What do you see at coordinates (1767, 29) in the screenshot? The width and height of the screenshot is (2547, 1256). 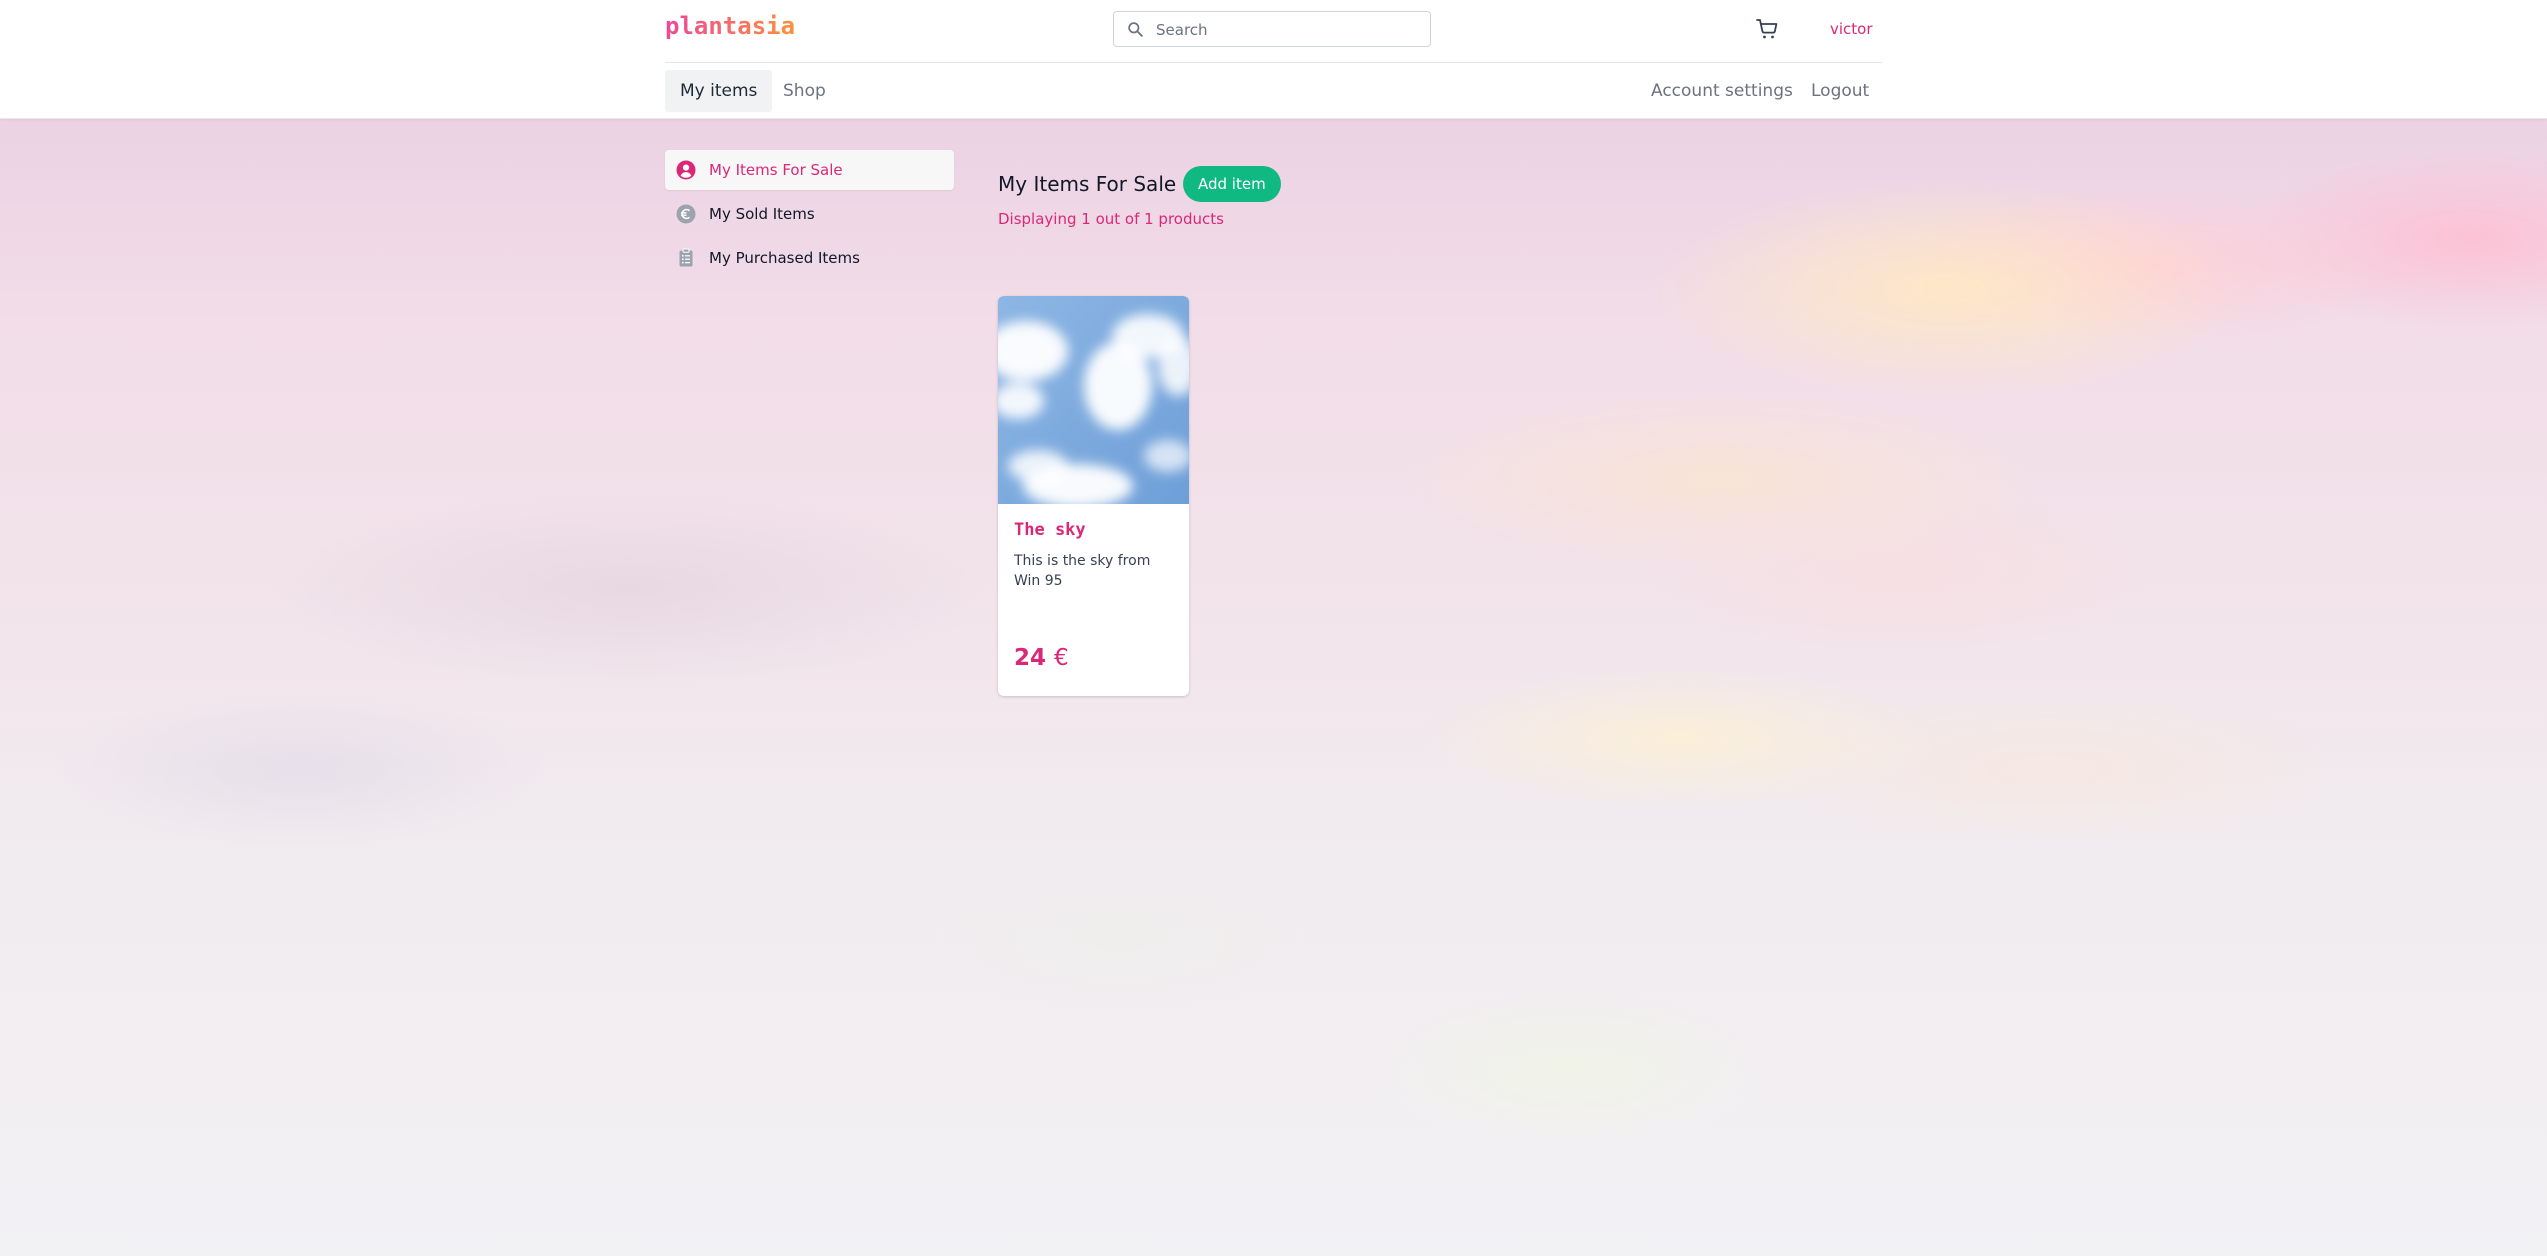 I see `shopping-cart-icon` at bounding box center [1767, 29].